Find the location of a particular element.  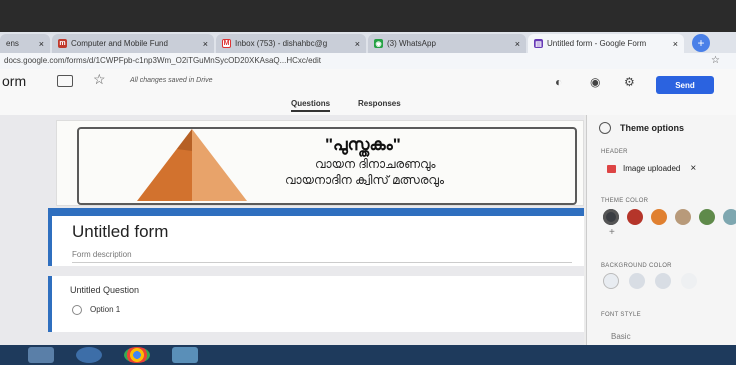

theme-panel-title: Theme options is located at coordinates (652, 128).